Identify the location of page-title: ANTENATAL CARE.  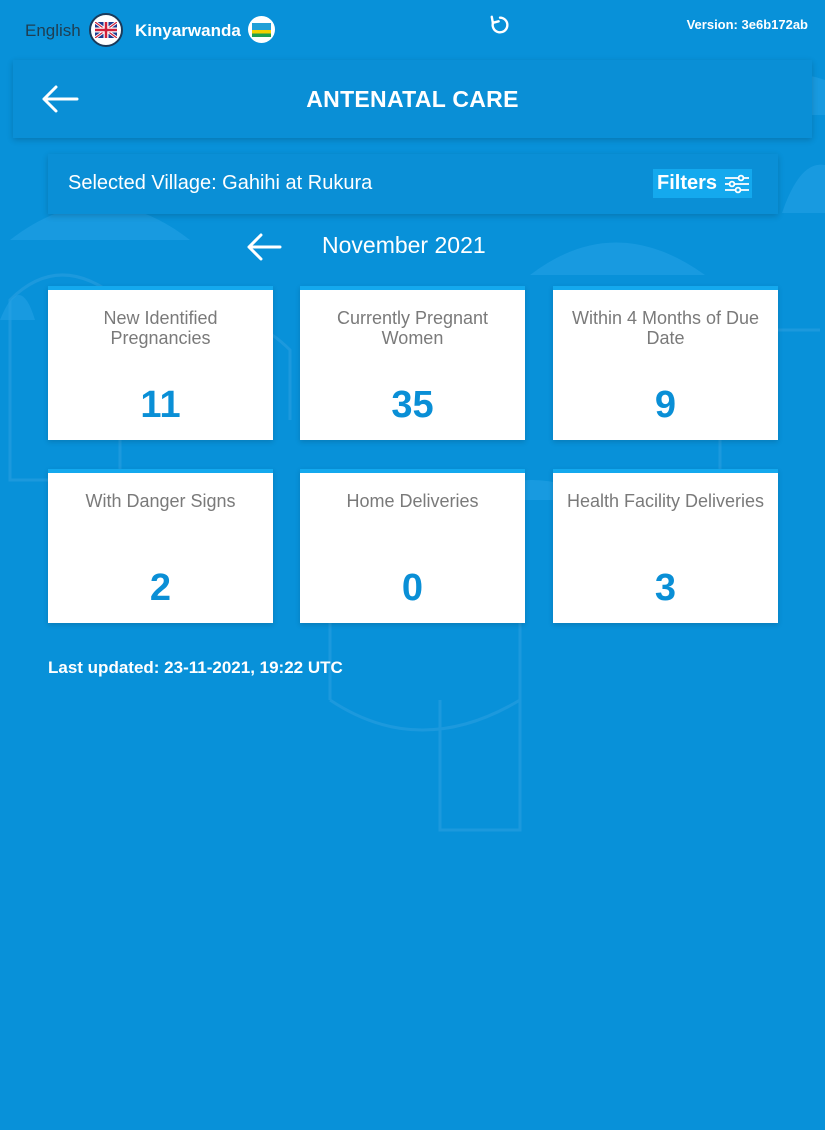
(412, 99).